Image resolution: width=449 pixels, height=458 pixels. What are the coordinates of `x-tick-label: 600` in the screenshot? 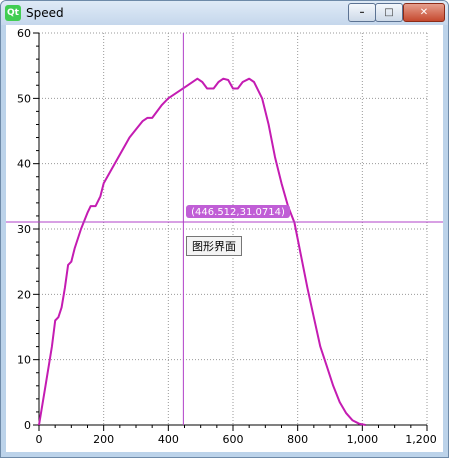 It's located at (233, 439).